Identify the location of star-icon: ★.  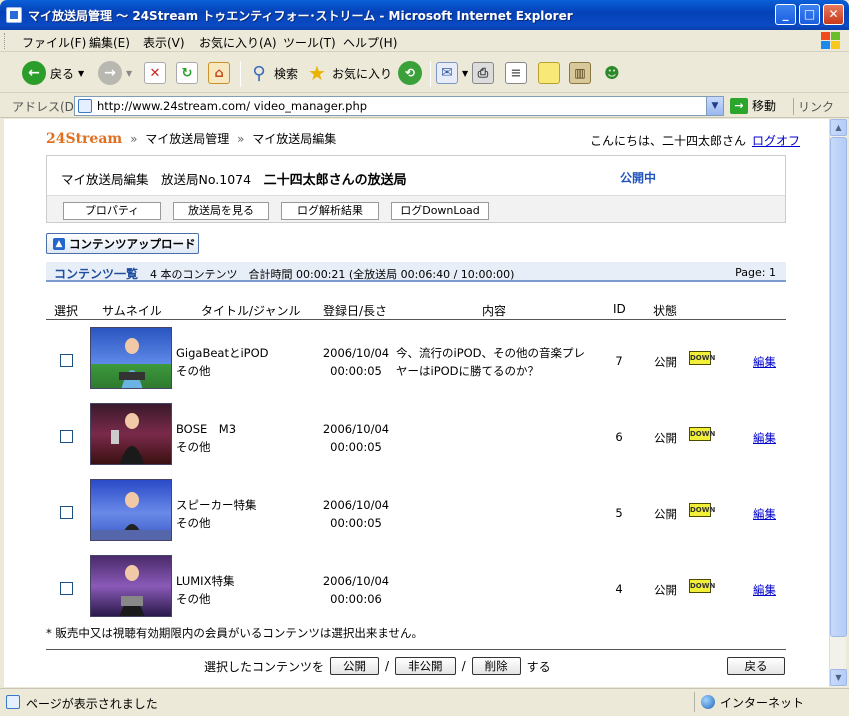
(317, 73).